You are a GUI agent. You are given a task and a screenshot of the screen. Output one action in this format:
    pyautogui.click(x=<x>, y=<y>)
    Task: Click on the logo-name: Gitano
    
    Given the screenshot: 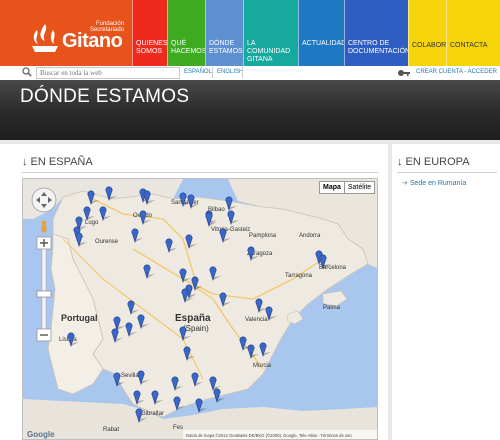 What is the action you would take?
    pyautogui.click(x=92, y=41)
    